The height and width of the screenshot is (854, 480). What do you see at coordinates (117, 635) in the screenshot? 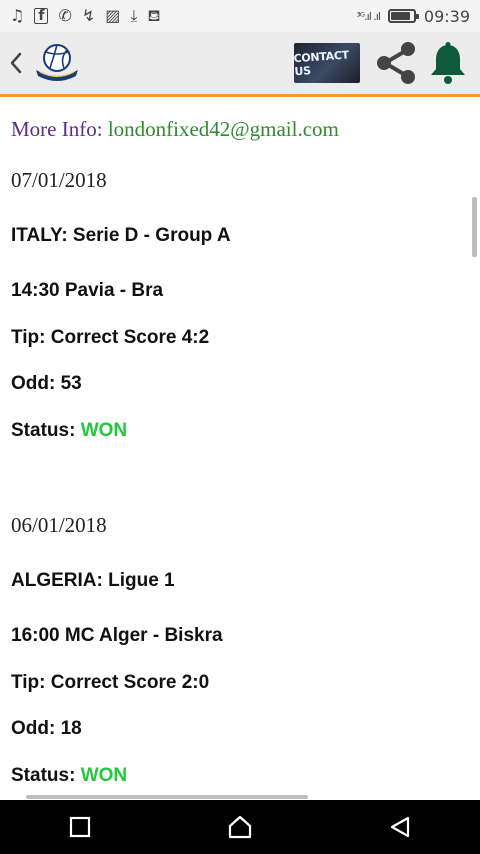
I see `entry-match: 16:00 MC Alger - Biskra` at bounding box center [117, 635].